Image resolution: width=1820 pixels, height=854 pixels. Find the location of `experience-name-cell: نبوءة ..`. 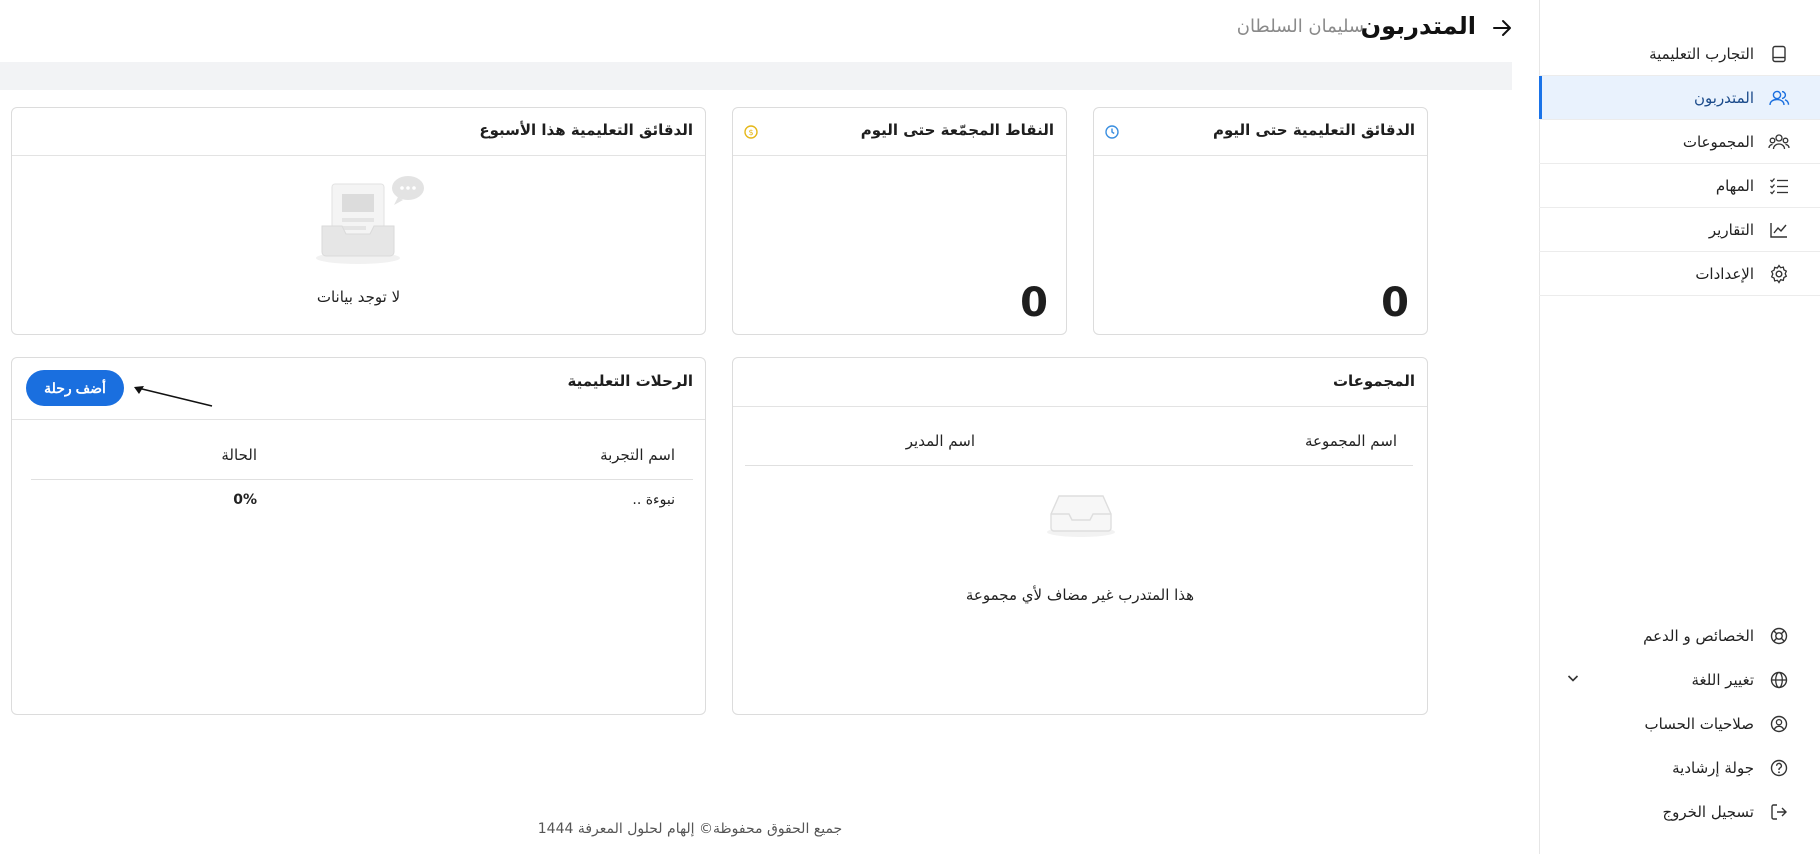

experience-name-cell: نبوءة .. is located at coordinates (653, 500).